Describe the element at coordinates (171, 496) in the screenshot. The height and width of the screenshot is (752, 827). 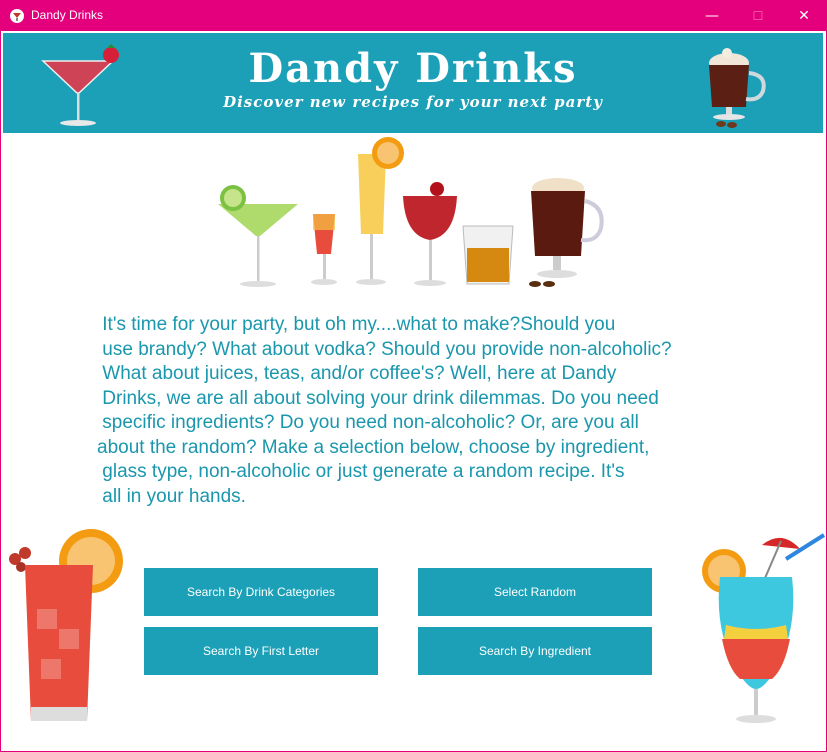
I see `intro-line: all in your hands.` at that location.